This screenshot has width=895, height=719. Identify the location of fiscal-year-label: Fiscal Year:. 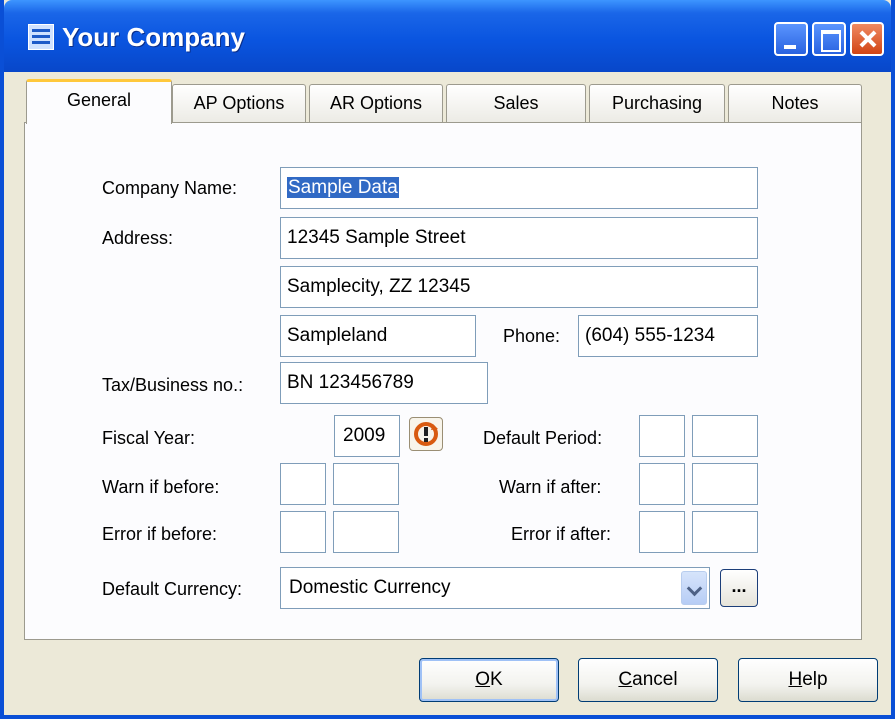
(149, 438).